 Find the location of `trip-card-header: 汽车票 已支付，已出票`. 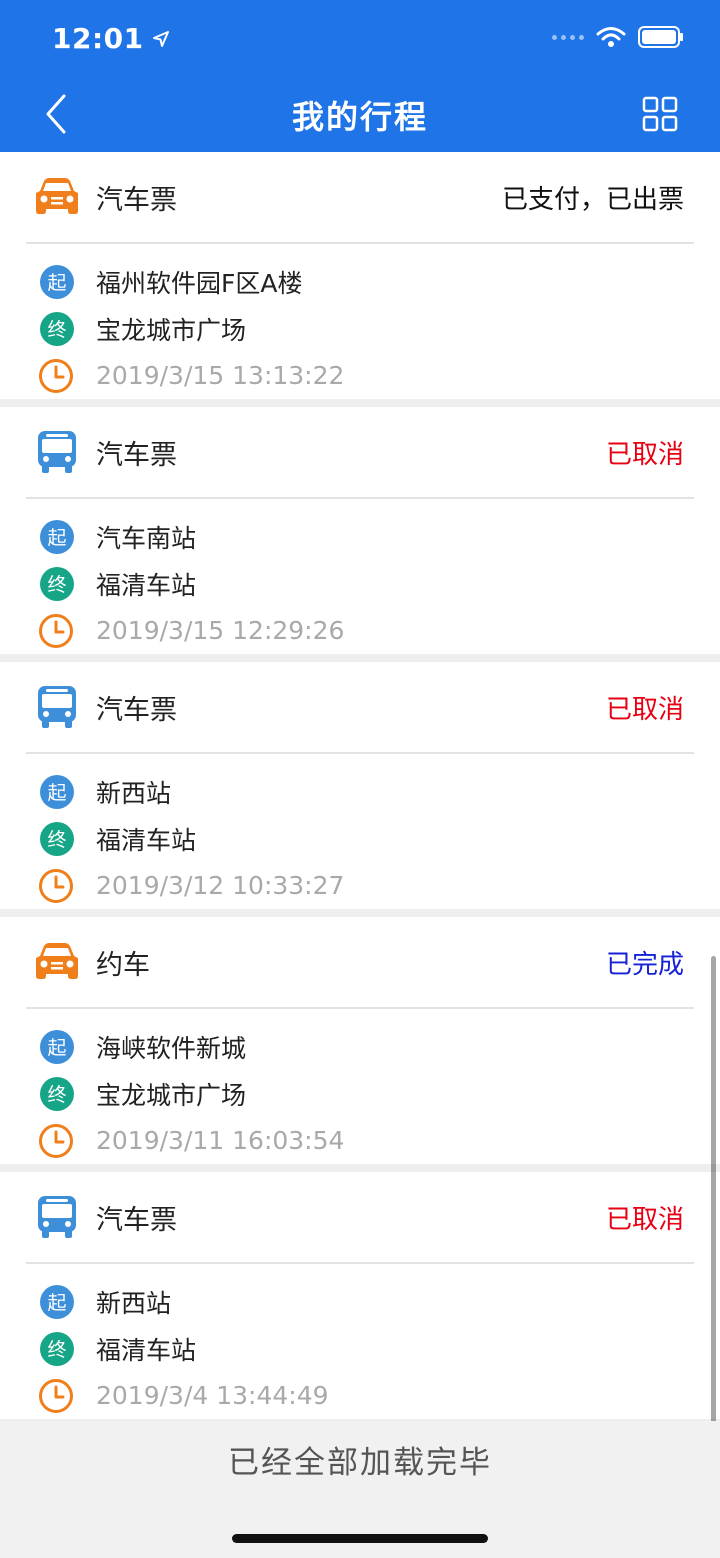

trip-card-header: 汽车票 已支付，已出票 is located at coordinates (360, 198).